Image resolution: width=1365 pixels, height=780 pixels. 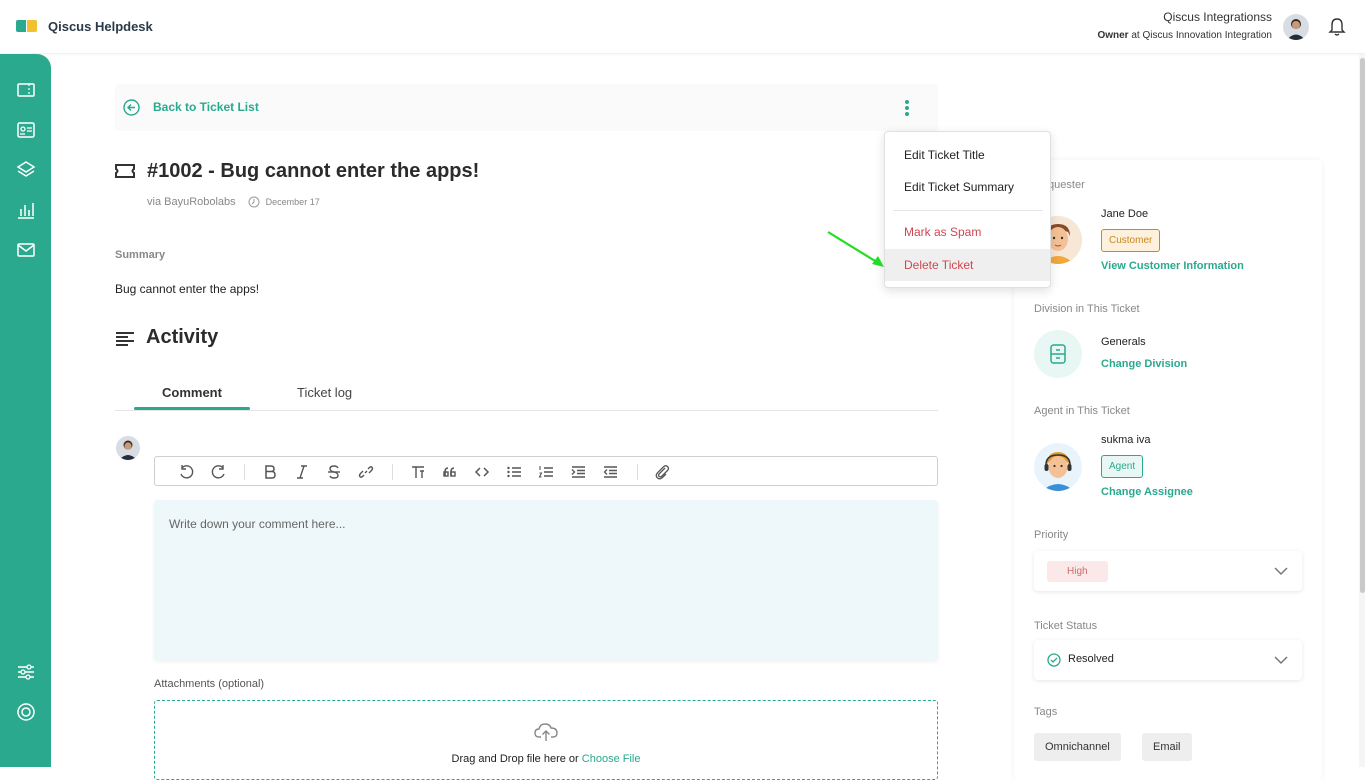 I want to click on menu-item-delete-ticket: Delete Ticket, so click(x=967, y=265).